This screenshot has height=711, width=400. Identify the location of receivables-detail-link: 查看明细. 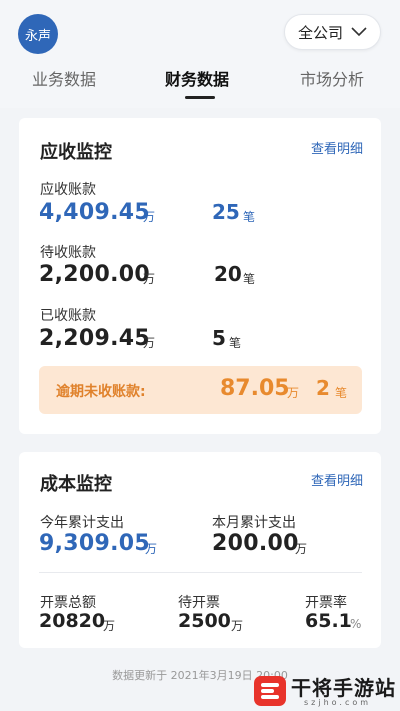
(337, 147).